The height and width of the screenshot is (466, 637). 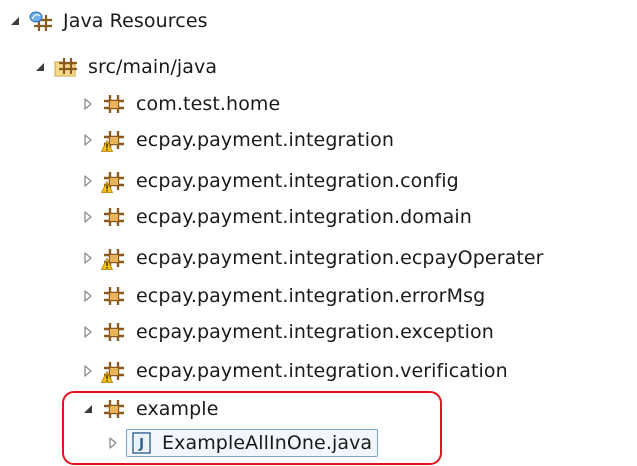 I want to click on tree-node-label: com.test.home, so click(x=208, y=104).